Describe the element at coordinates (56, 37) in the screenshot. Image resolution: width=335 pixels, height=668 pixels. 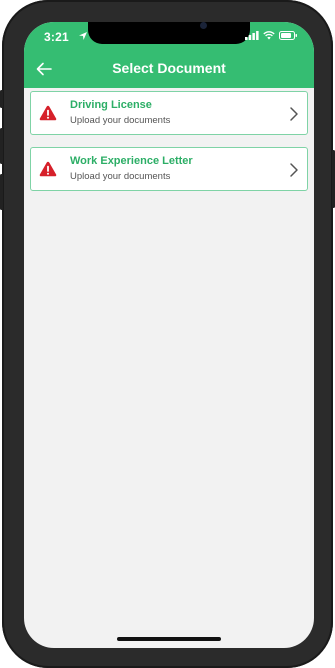
I see `status-time: 3:21` at that location.